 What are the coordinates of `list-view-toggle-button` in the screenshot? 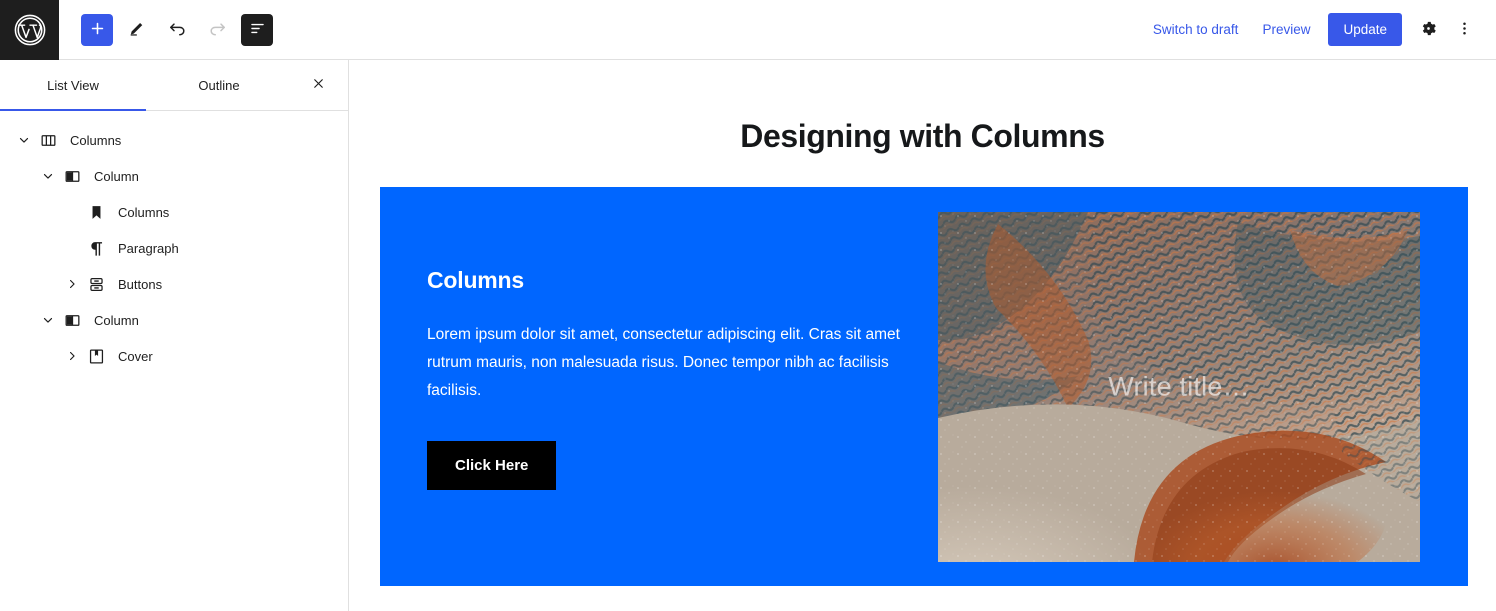 It's located at (257, 29).